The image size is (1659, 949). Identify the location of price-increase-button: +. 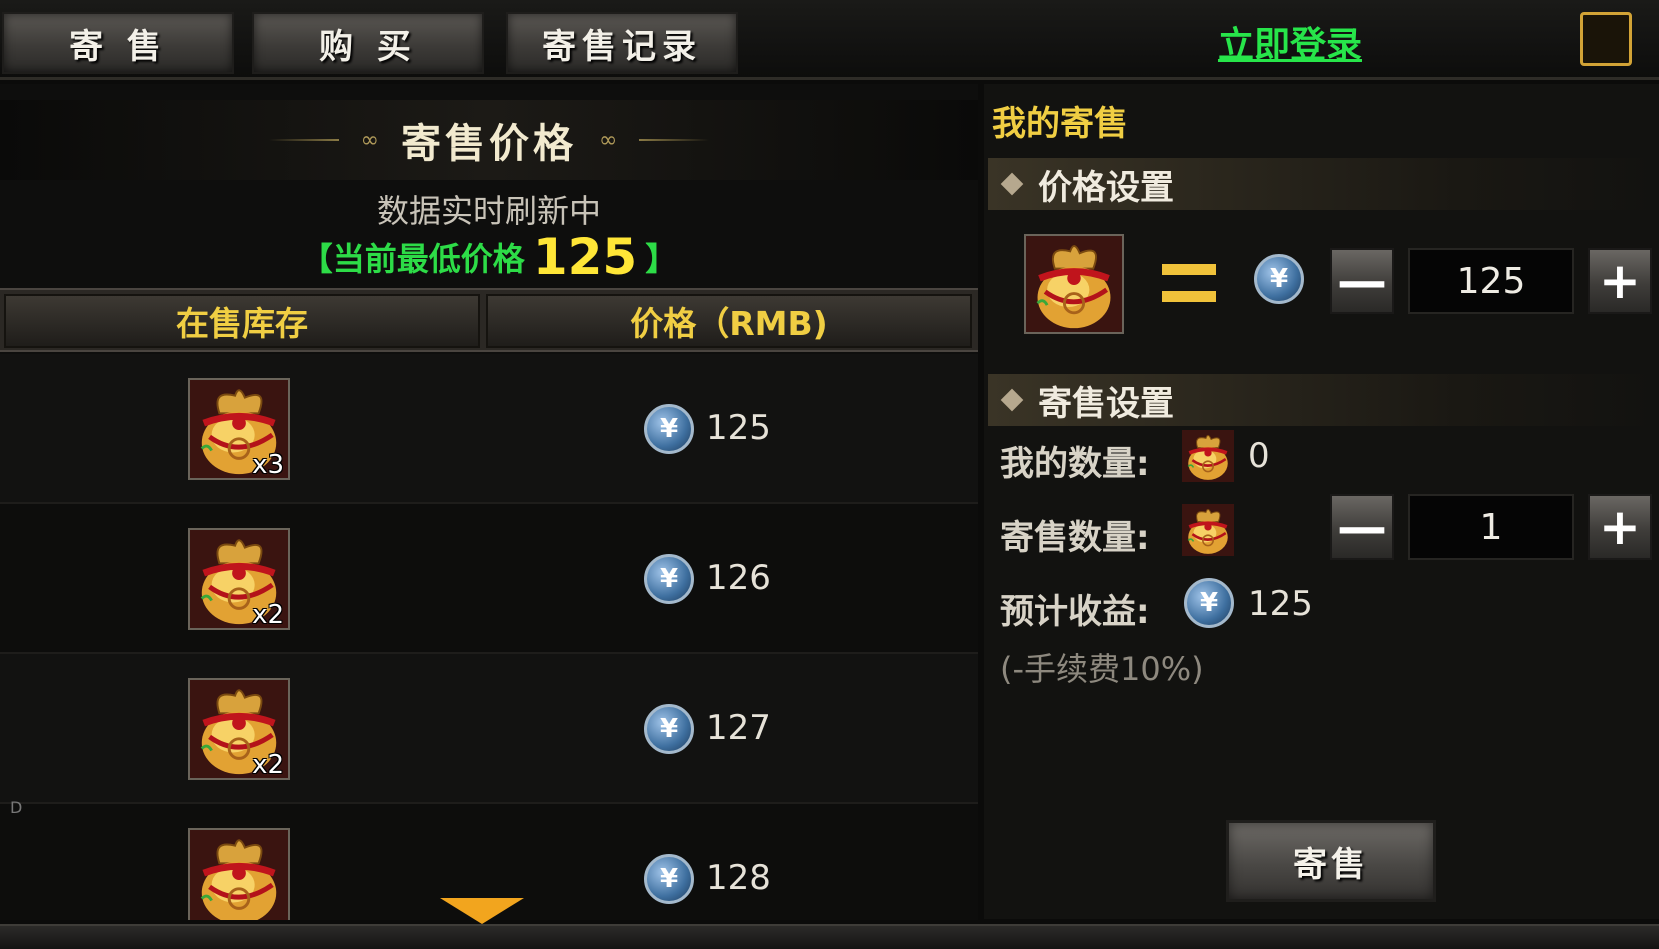
(1620, 281).